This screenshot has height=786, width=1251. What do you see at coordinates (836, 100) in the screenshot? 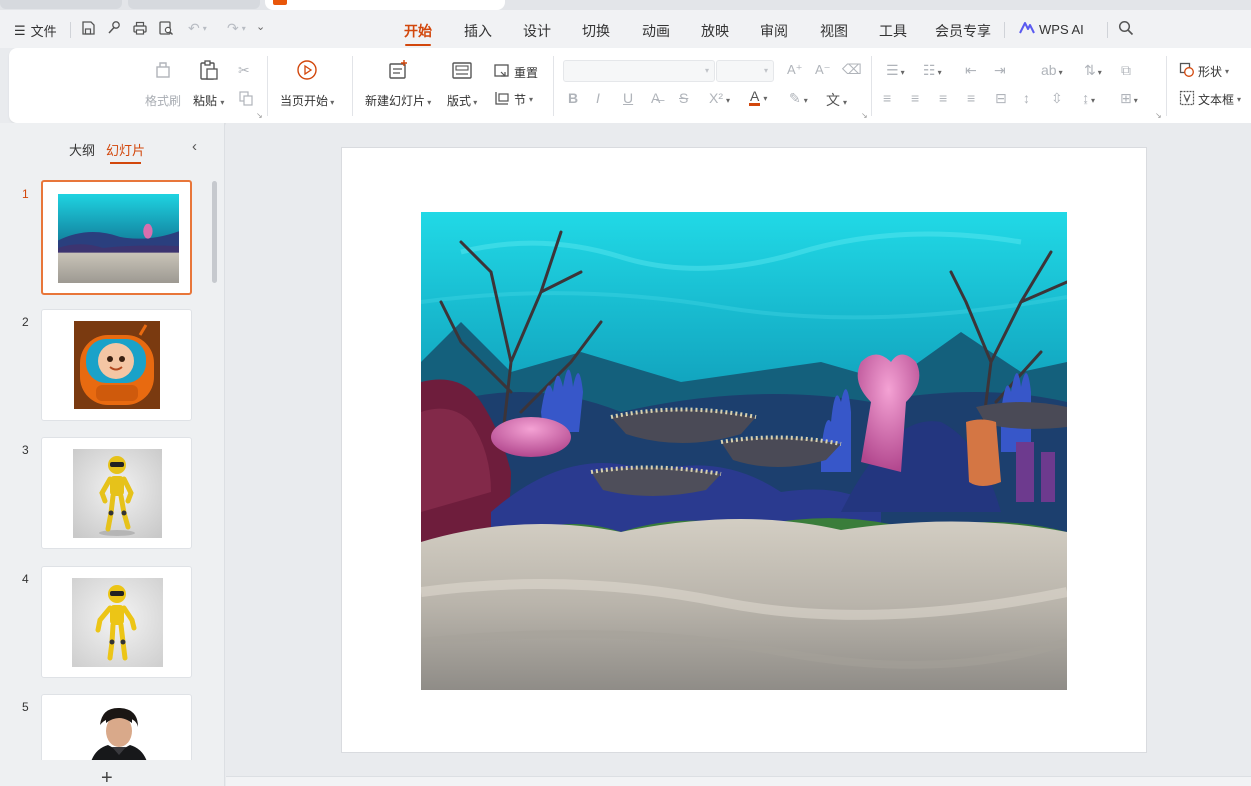
I see `phonetic-guide-icon: 文 ▾` at bounding box center [836, 100].